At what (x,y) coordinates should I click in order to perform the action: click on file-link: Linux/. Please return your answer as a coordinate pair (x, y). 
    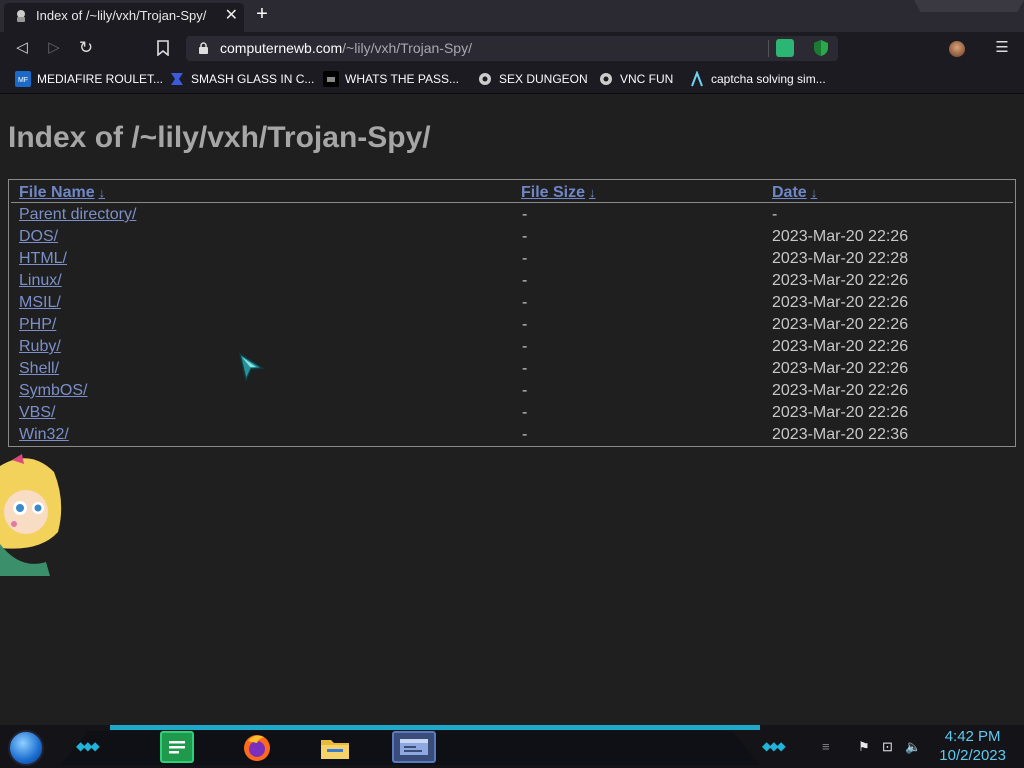
    Looking at the image, I should click on (40, 281).